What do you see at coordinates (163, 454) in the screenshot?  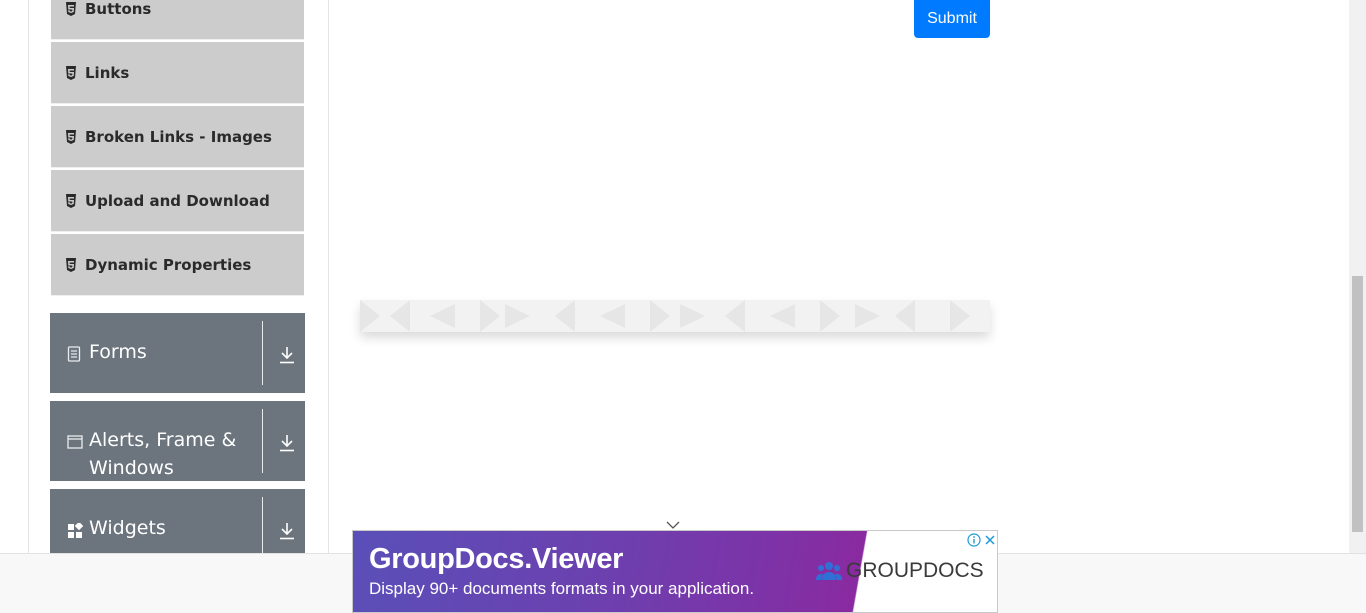 I see `sidebar-group-label: Alerts, Frame & Windows` at bounding box center [163, 454].